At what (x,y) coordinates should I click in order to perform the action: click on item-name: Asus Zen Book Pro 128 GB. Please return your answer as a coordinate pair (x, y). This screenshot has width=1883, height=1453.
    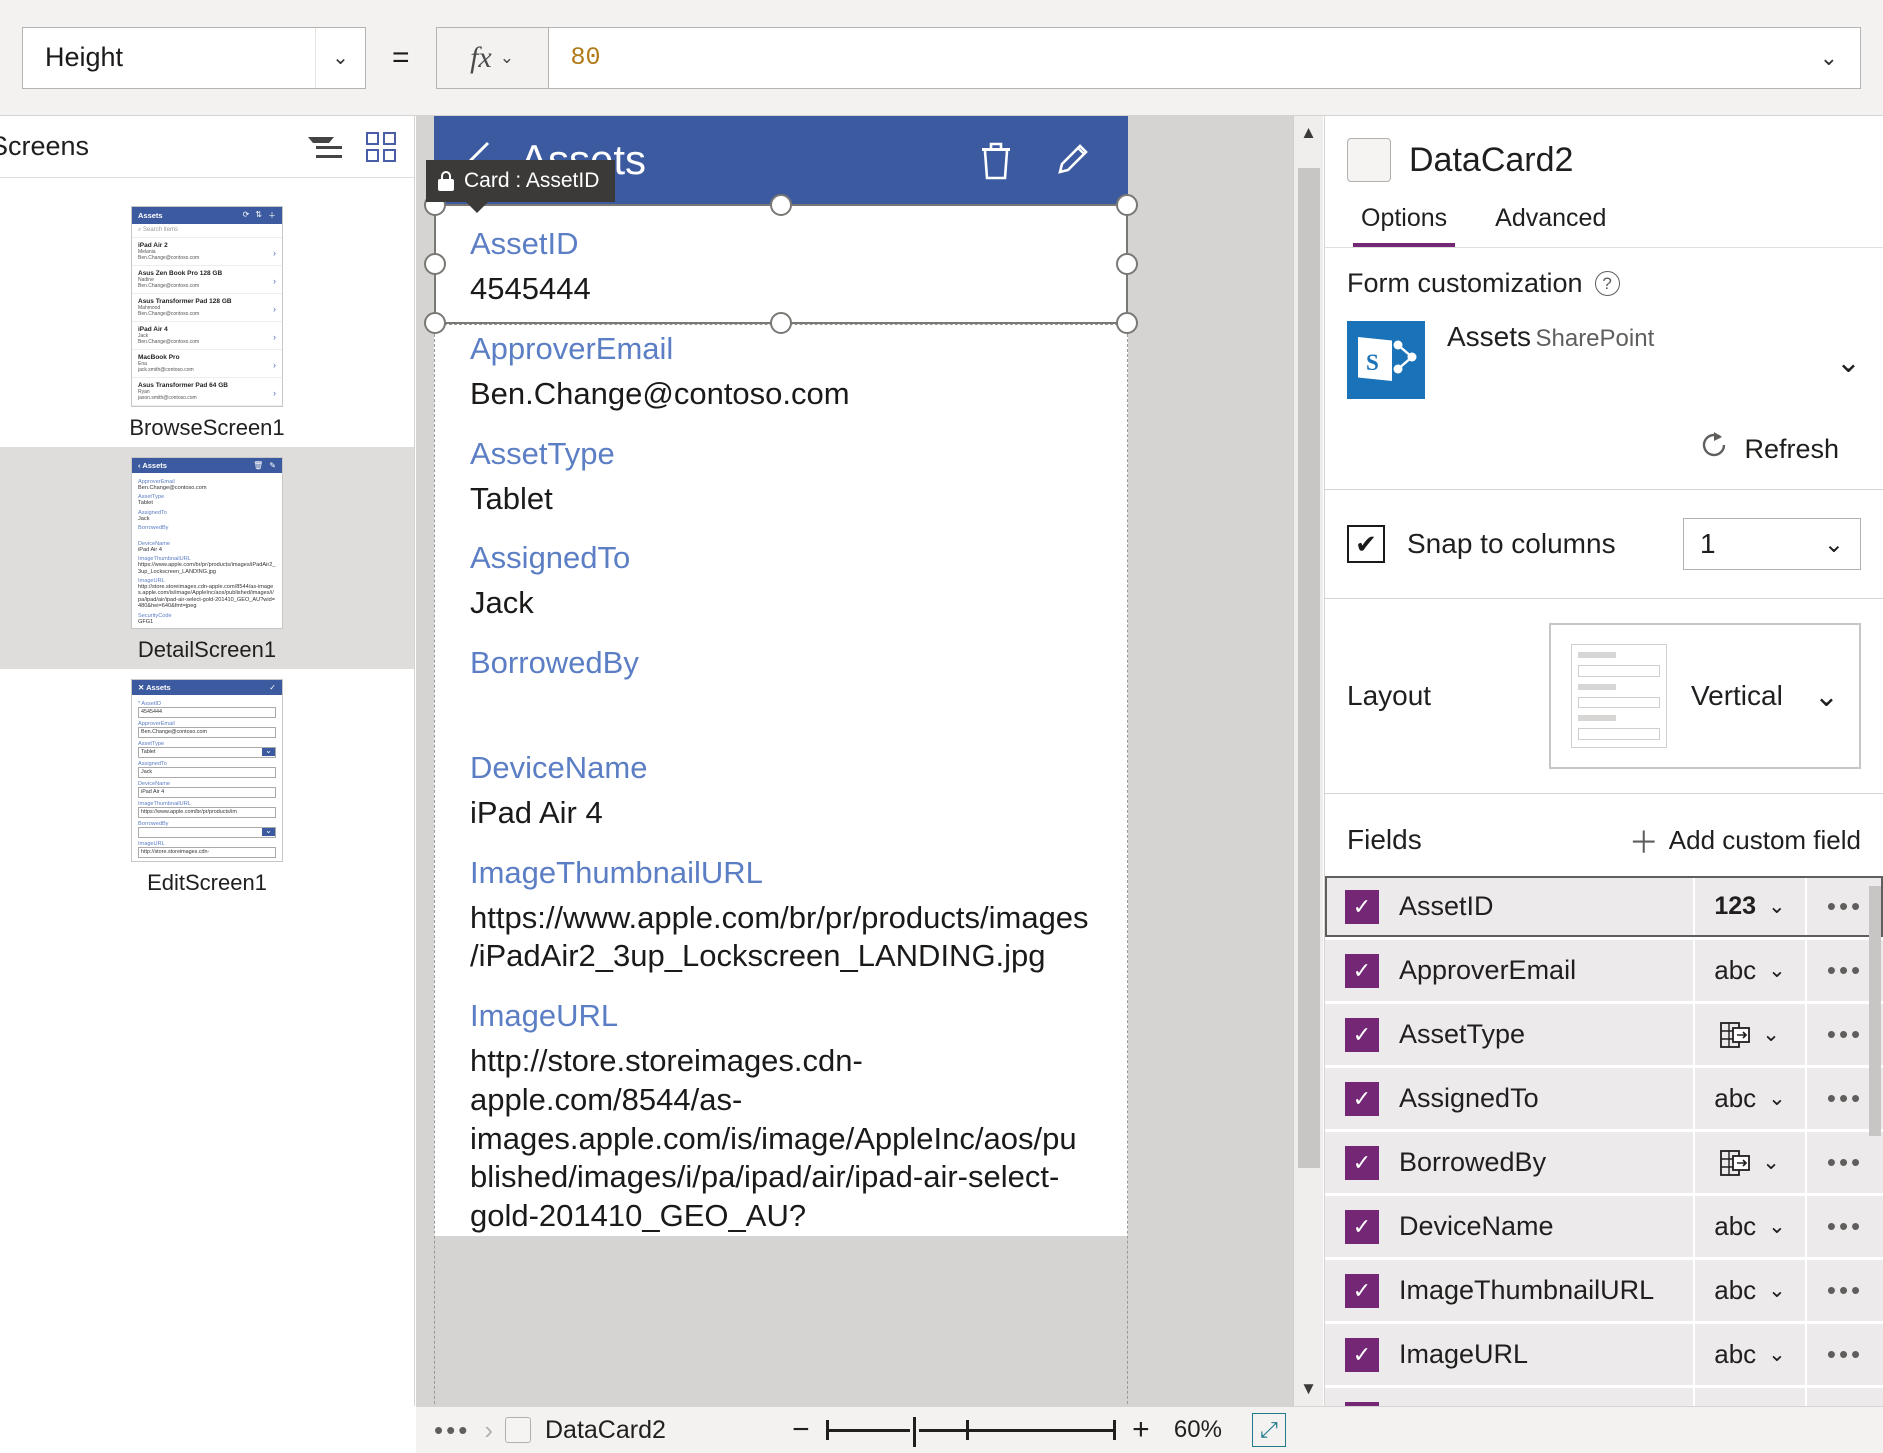
    Looking at the image, I should click on (180, 273).